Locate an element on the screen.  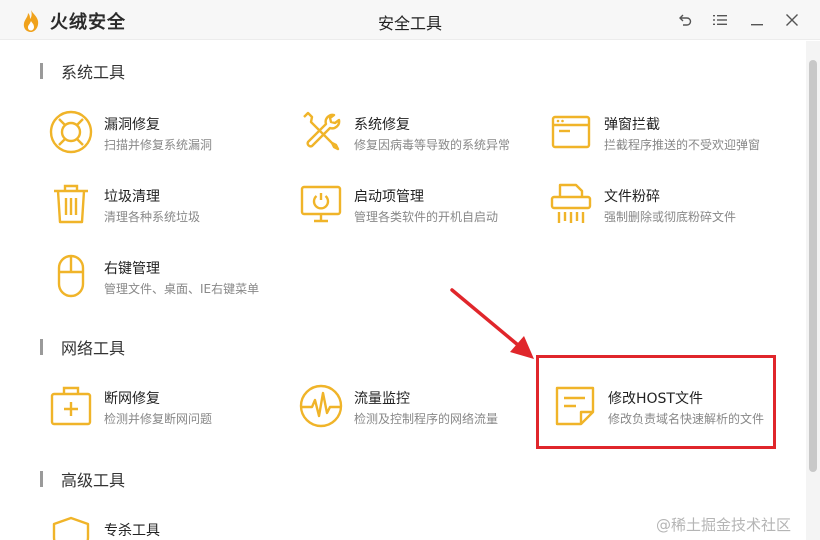
tool-desc: 清理各种系统垃圾 is located at coordinates (152, 217).